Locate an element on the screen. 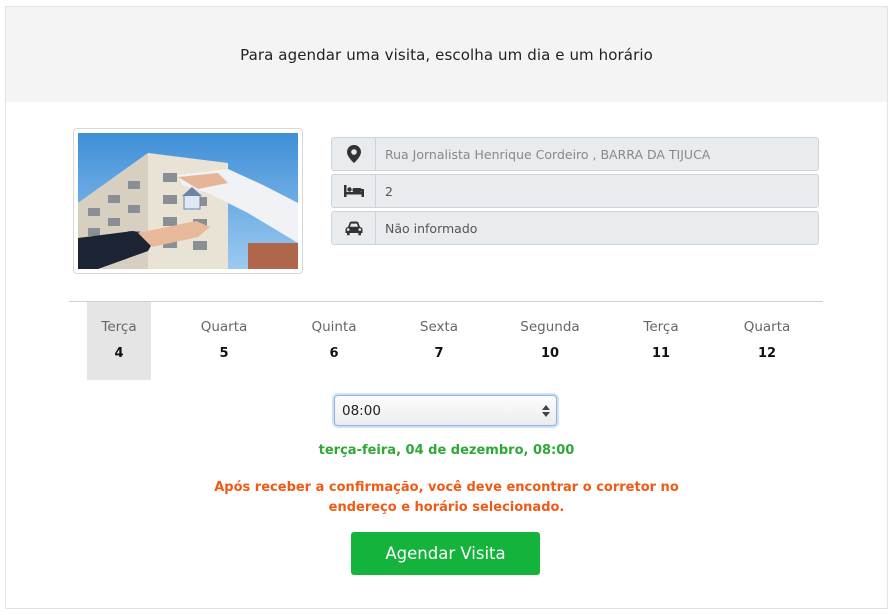  schedule-visit-button: Agendar Visita is located at coordinates (445, 553).